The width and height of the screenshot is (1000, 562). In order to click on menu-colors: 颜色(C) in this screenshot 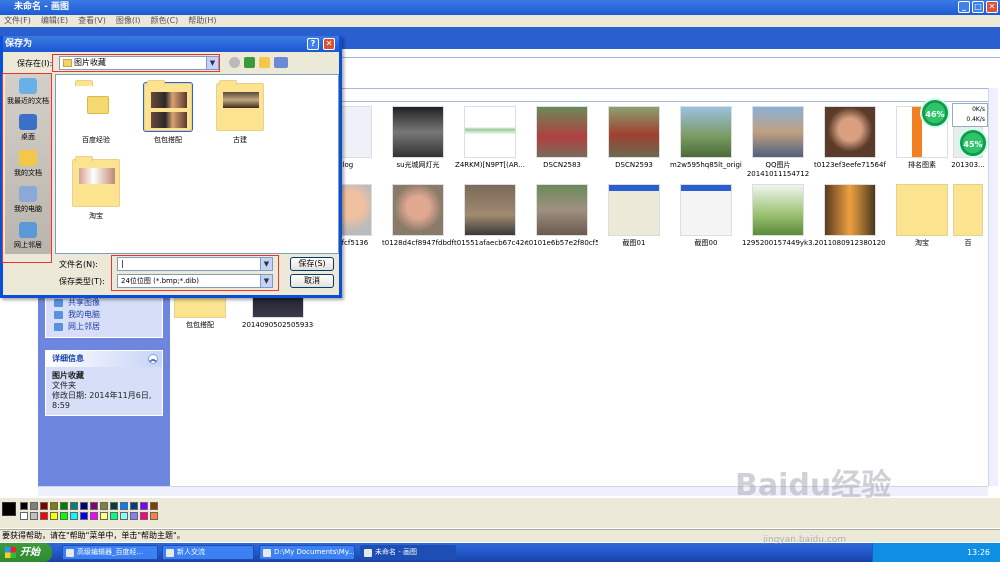, I will do `click(164, 21)`.